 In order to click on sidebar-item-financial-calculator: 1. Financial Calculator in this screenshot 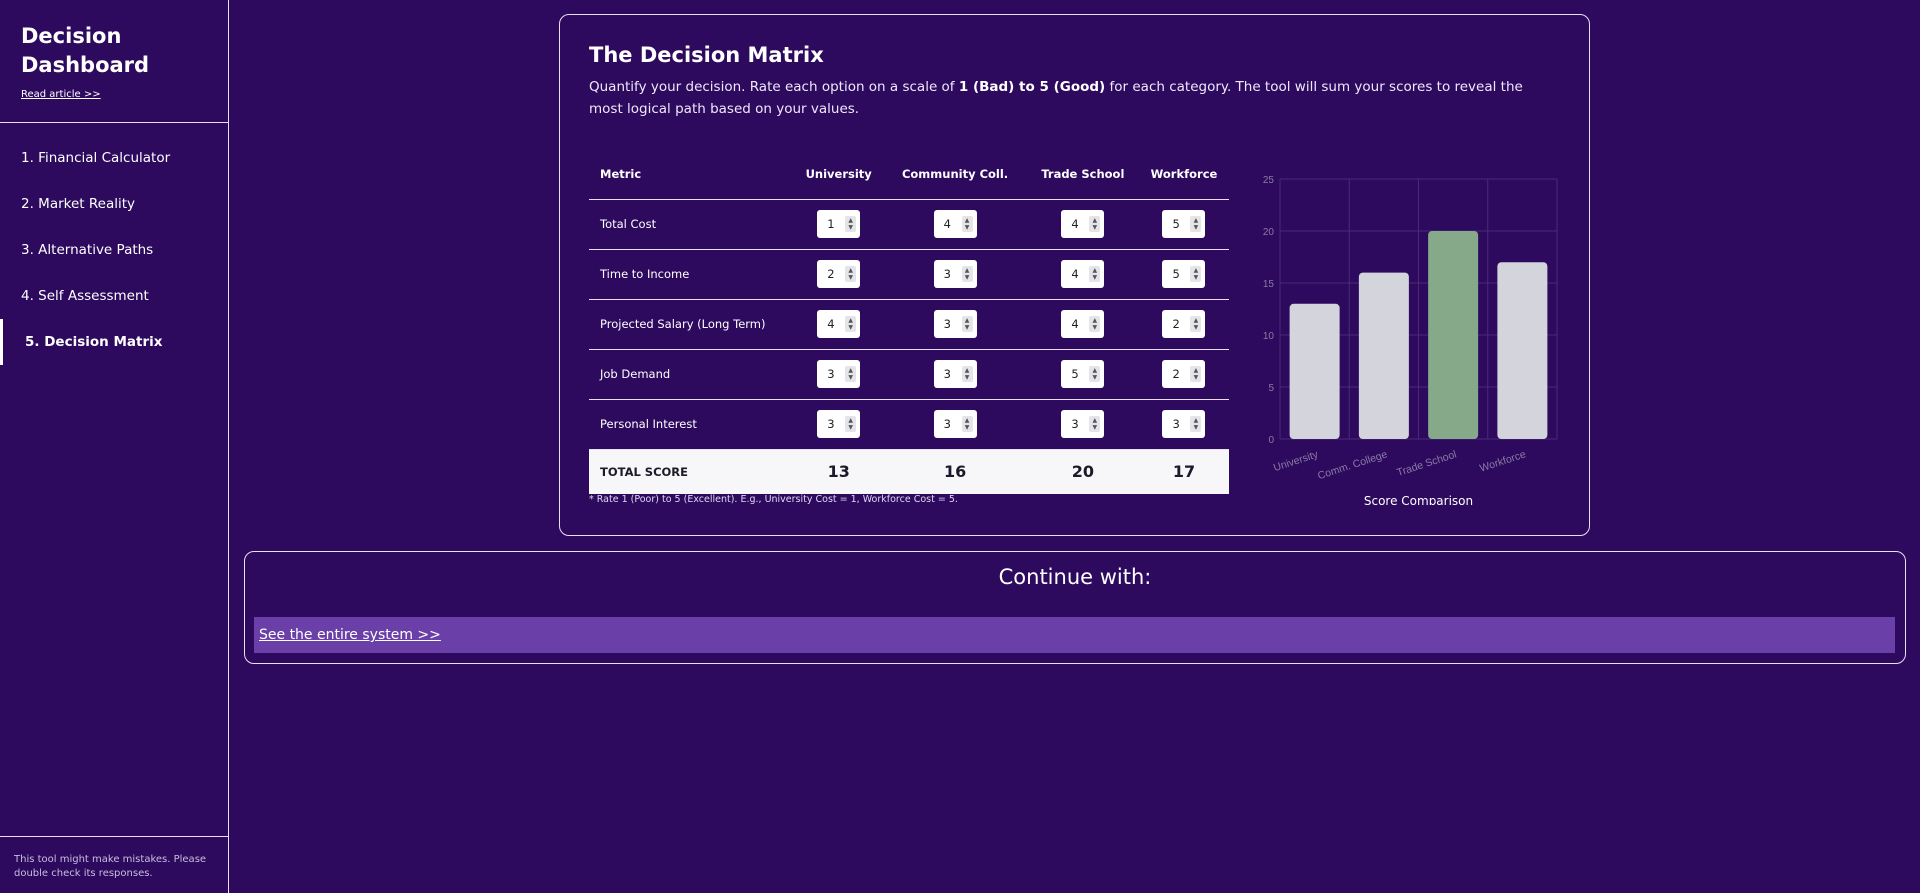, I will do `click(114, 158)`.